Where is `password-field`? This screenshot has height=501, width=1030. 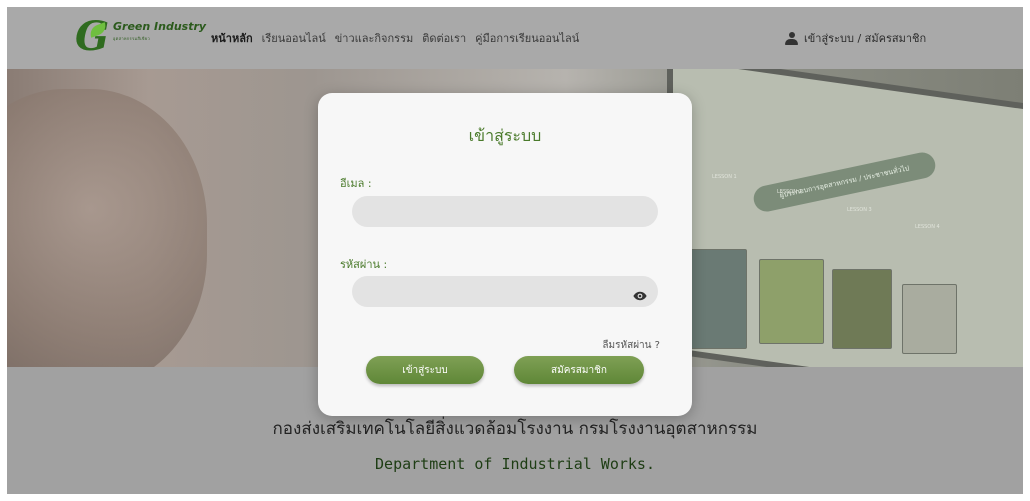 password-field is located at coordinates (505, 291).